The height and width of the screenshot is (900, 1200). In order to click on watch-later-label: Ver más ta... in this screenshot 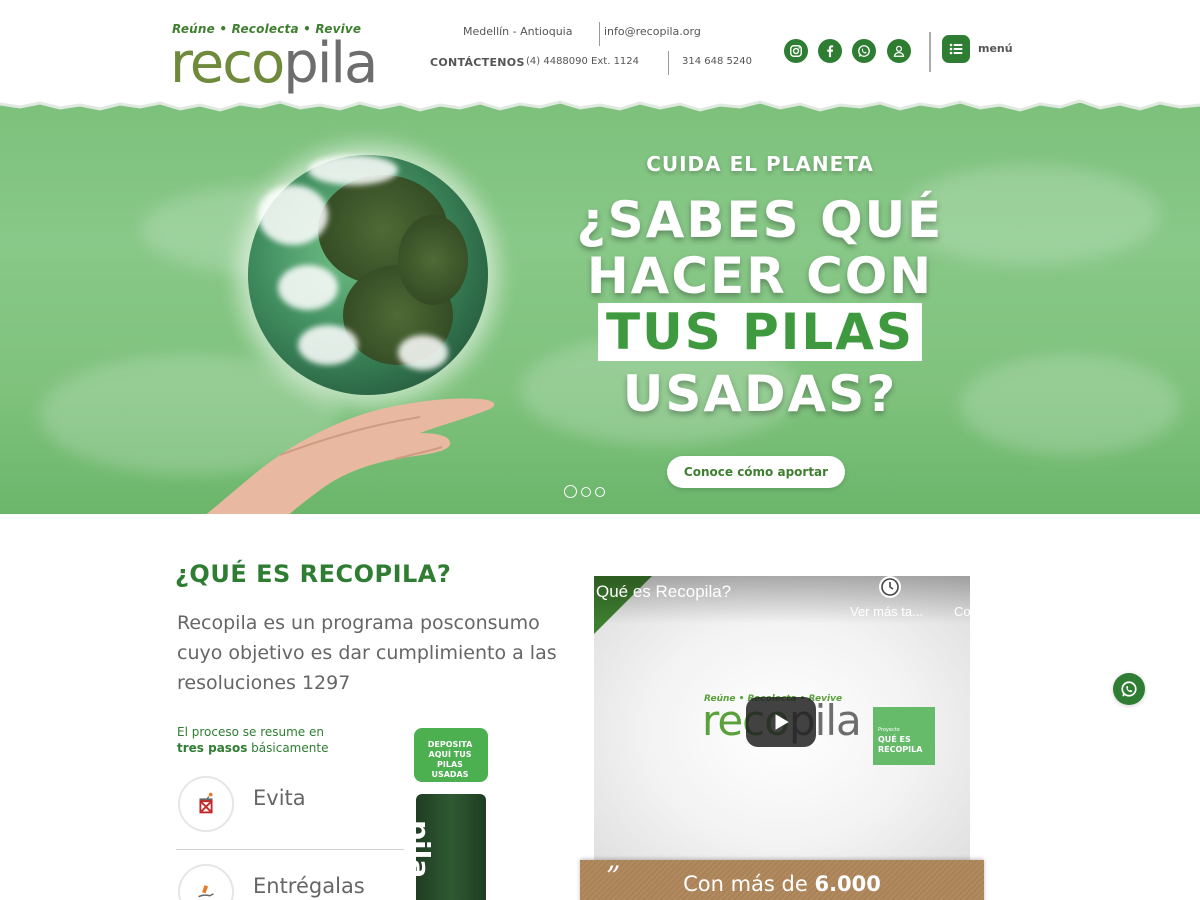, I will do `click(886, 611)`.